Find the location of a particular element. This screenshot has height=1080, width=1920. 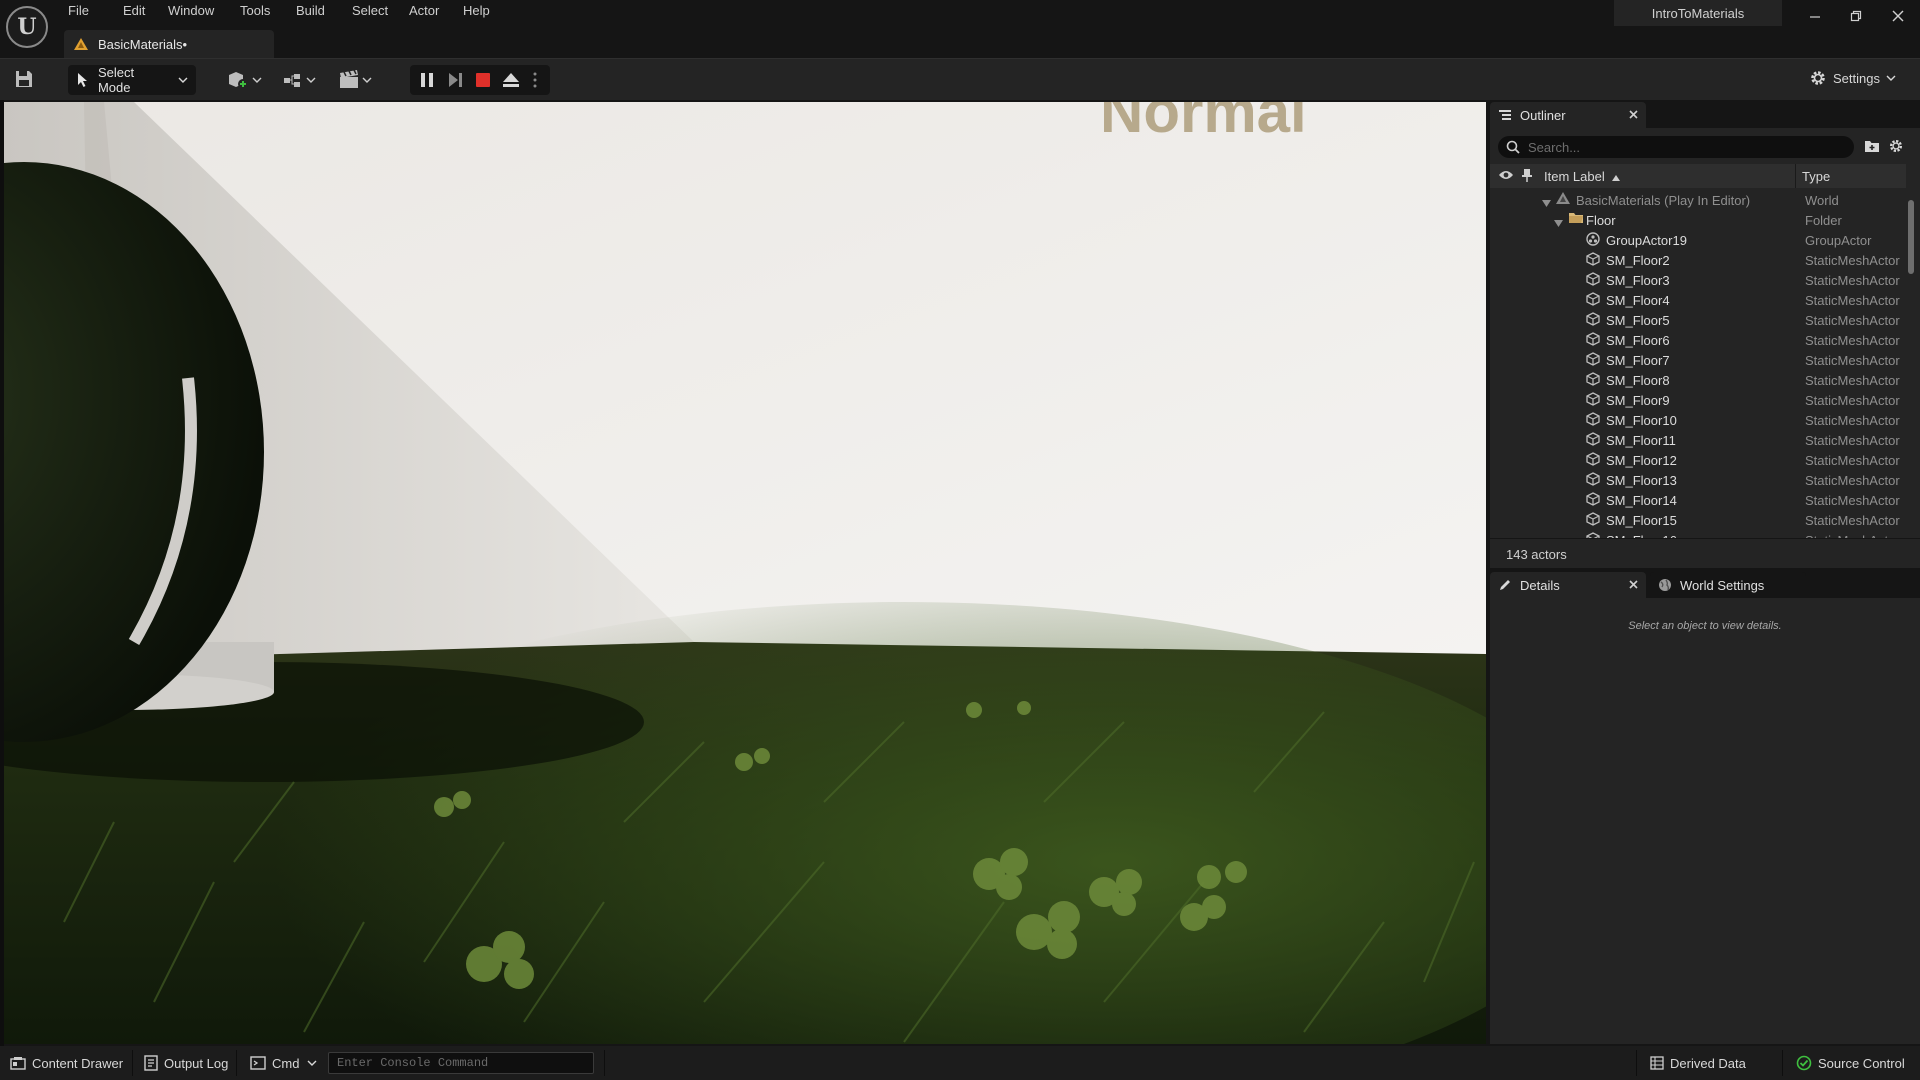

content-drawer-button: Content Drawer is located at coordinates (66, 1063).